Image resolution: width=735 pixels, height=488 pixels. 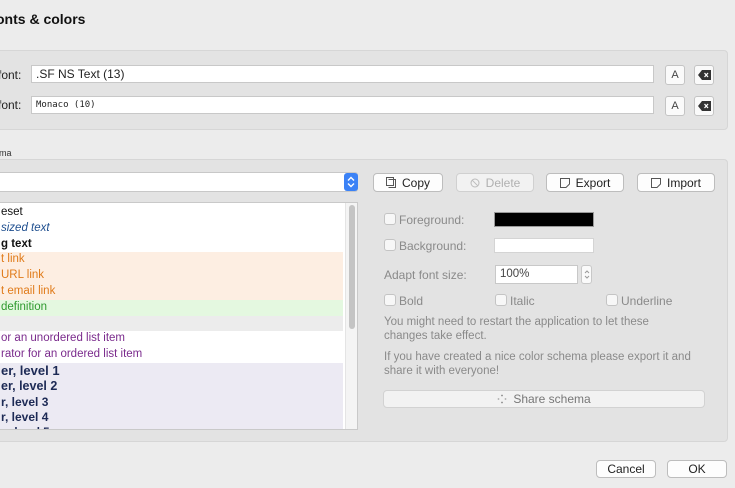 What do you see at coordinates (171, 386) in the screenshot?
I see `schema-list-item: er, level 2` at bounding box center [171, 386].